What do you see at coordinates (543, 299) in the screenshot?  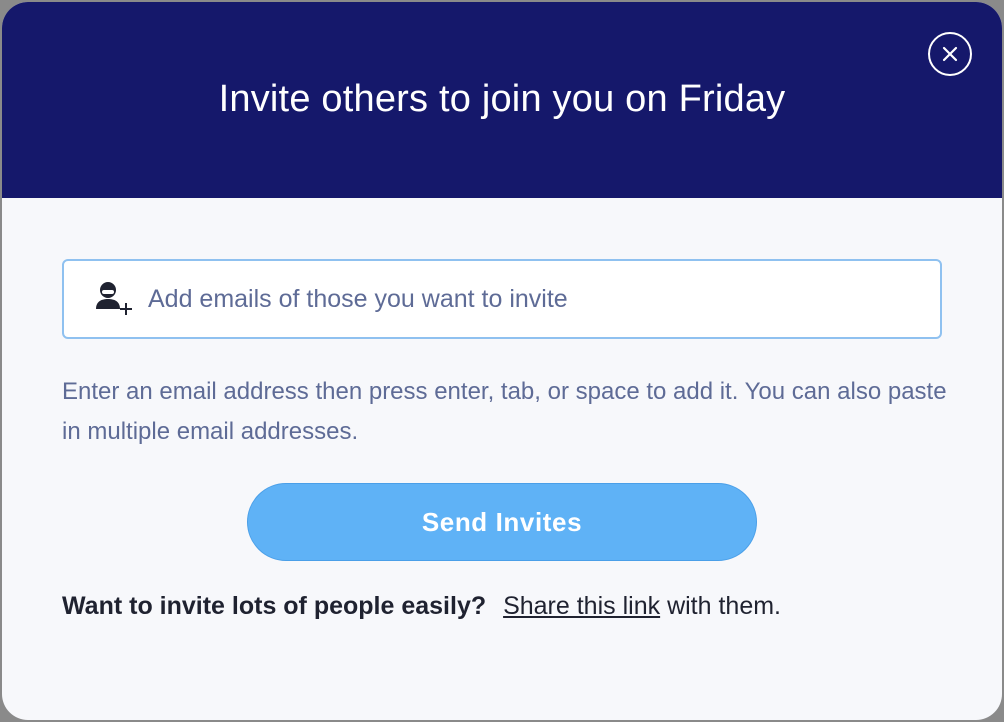 I see `email-input` at bounding box center [543, 299].